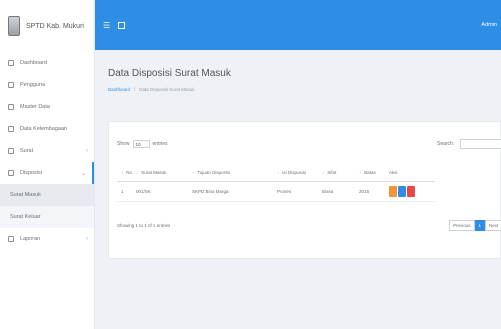 This screenshot has width=501, height=329. Describe the element at coordinates (11, 107) in the screenshot. I see `database-icon` at that location.